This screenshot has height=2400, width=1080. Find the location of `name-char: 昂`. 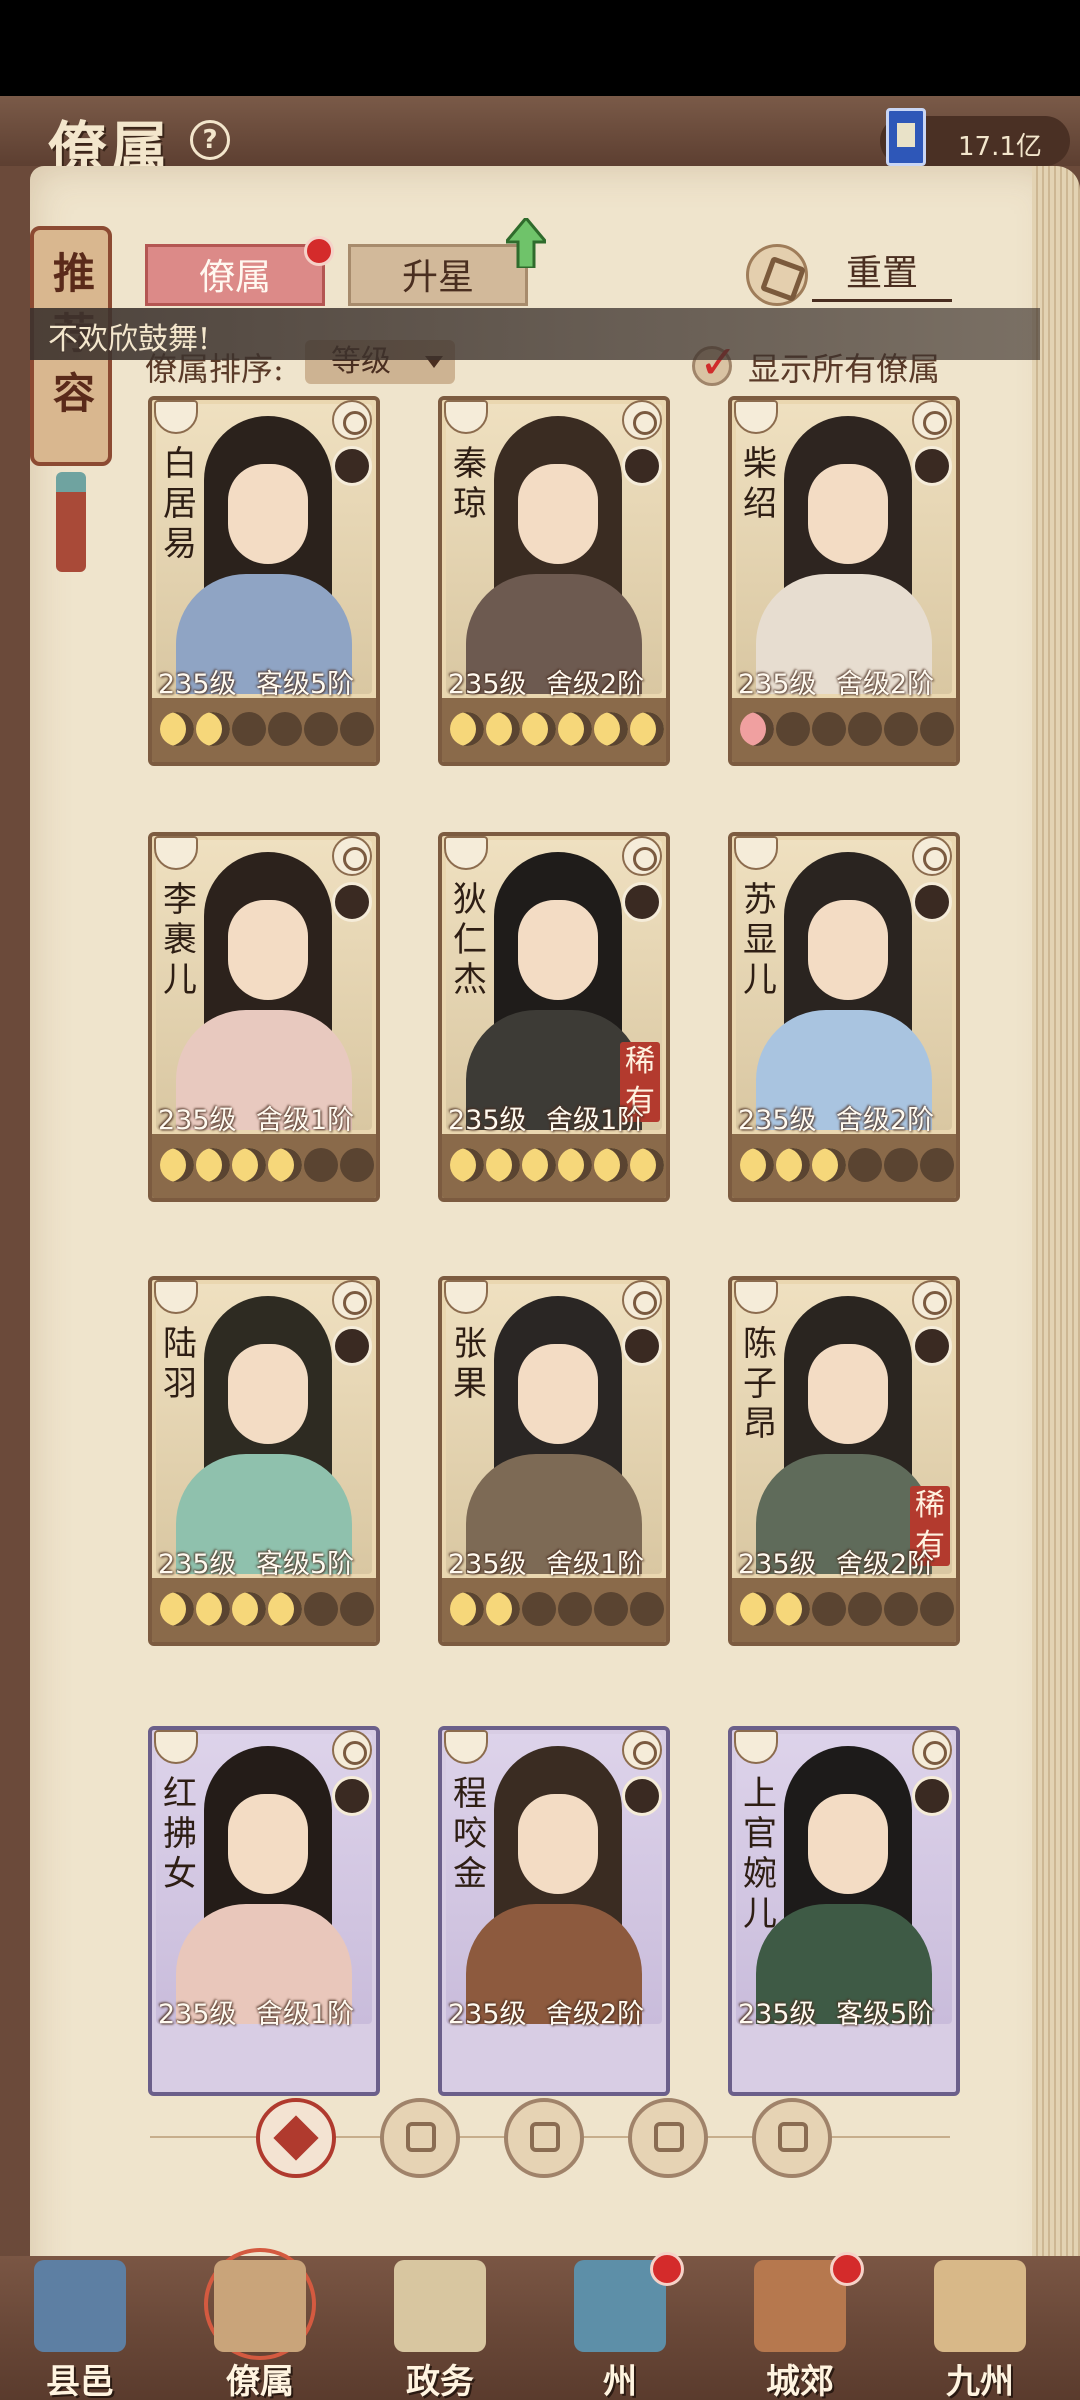

name-char: 昂 is located at coordinates (760, 1424).